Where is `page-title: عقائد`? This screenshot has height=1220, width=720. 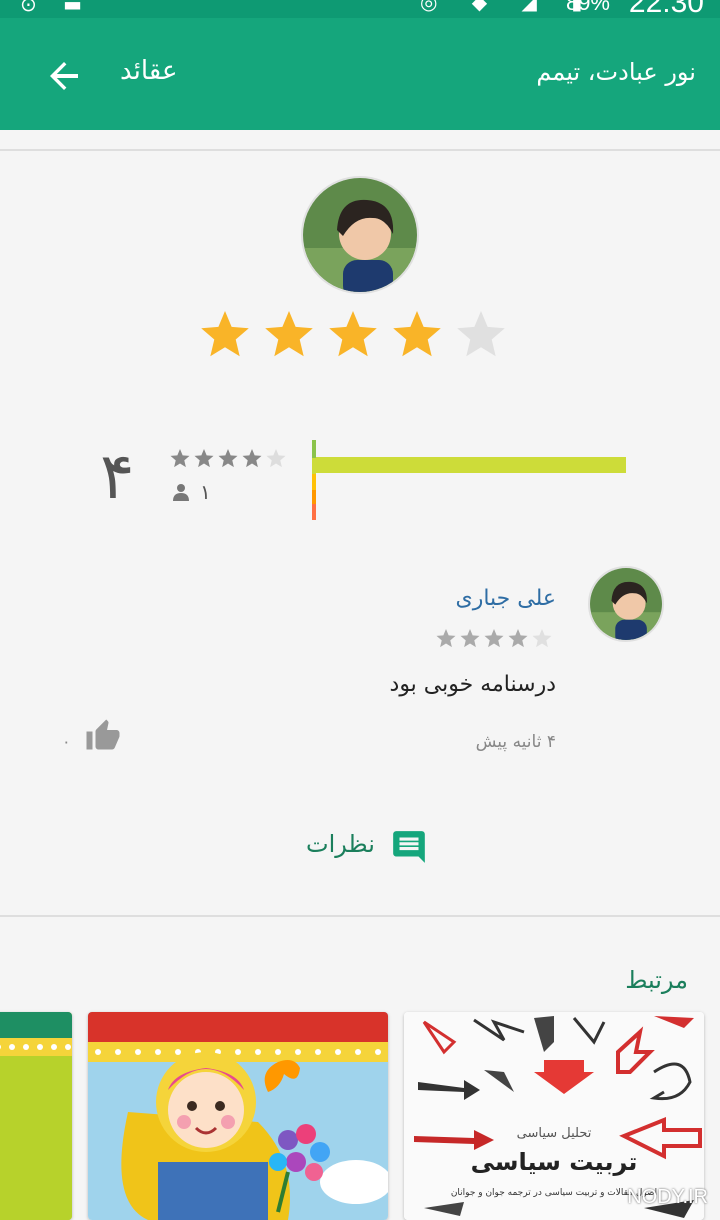
page-title: عقائد is located at coordinates (149, 71).